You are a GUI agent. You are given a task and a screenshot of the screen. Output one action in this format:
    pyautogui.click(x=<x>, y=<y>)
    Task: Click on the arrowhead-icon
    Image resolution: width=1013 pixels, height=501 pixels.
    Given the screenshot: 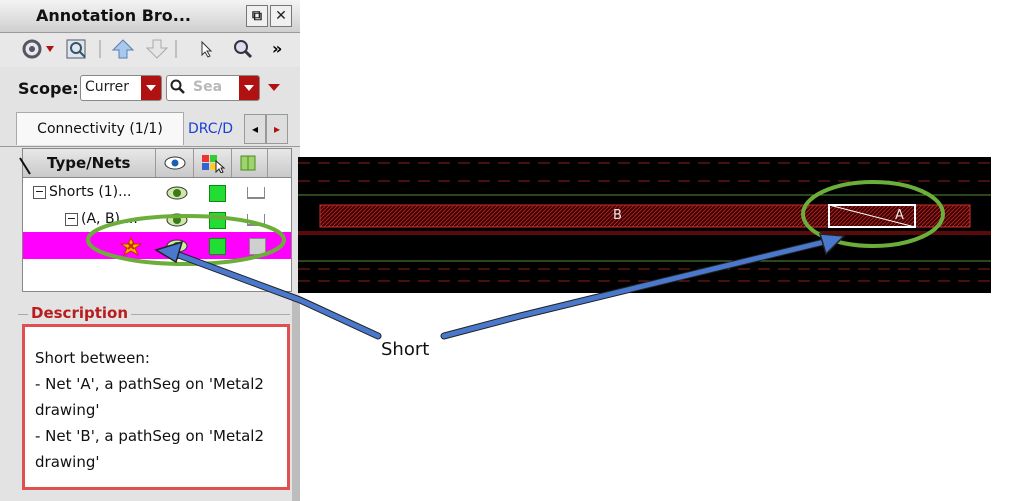 What is the action you would take?
    pyautogui.click(x=169, y=252)
    